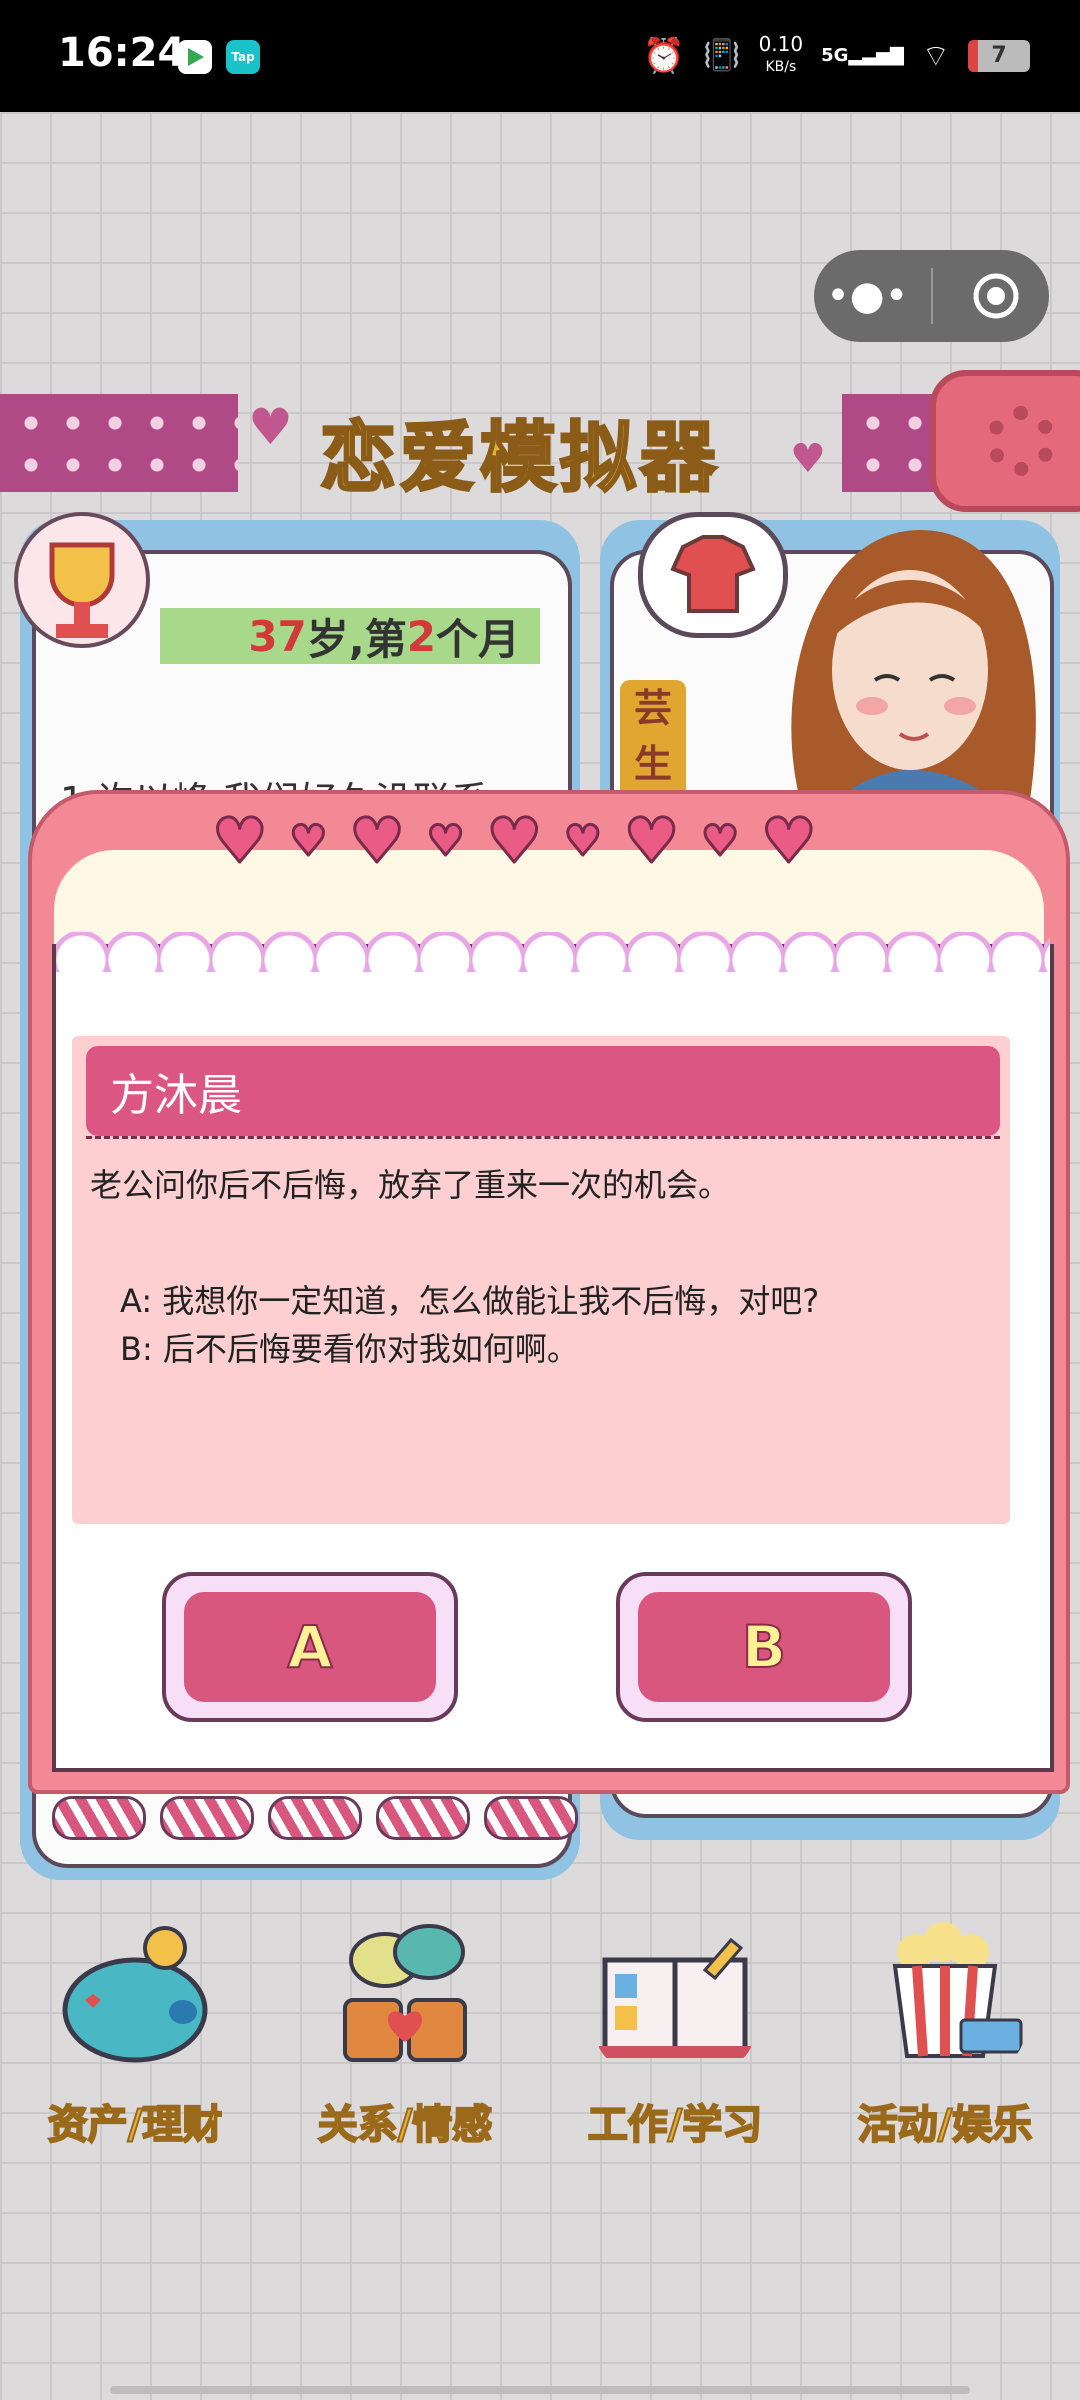  Describe the element at coordinates (410, 1185) in the screenshot. I see `dialog-question: 老公问你后不后悔，放弃了重来一次的机会。` at that location.